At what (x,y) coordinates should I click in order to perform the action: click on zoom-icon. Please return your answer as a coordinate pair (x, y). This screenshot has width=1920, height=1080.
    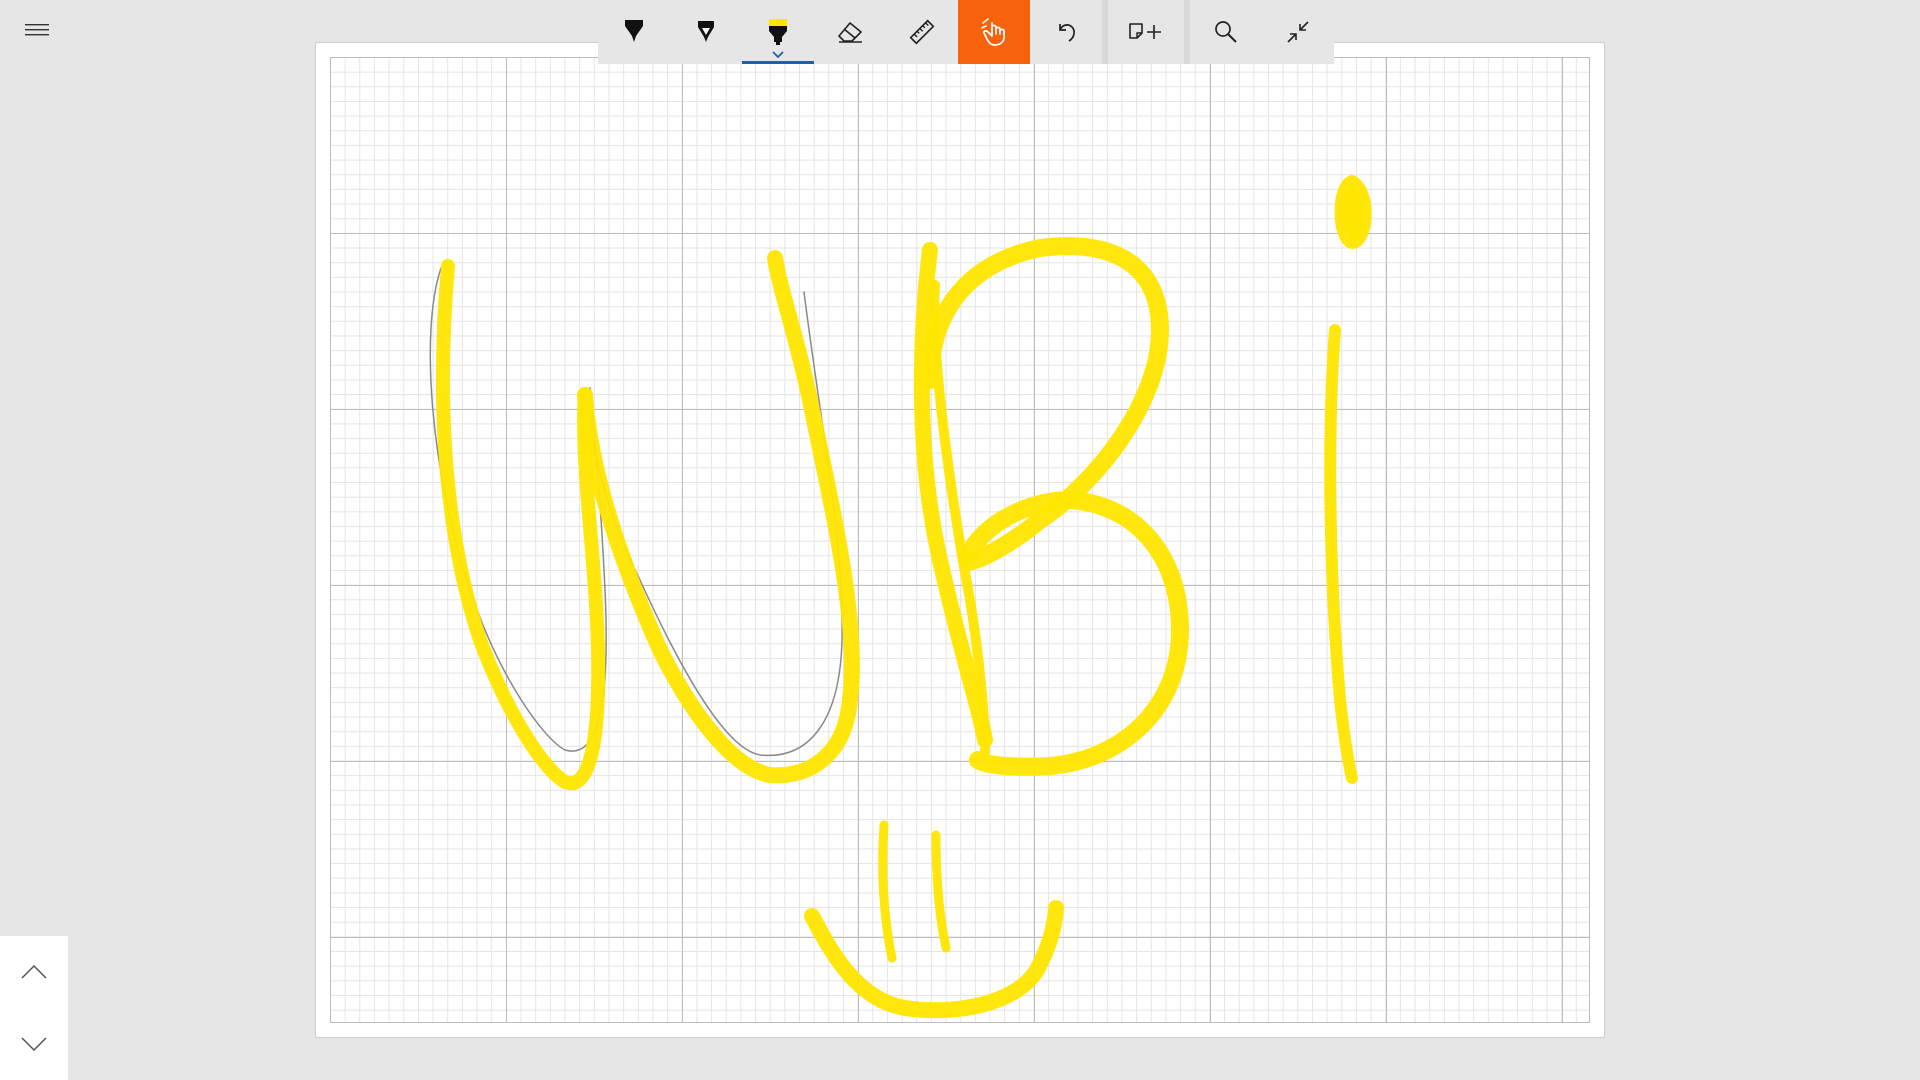
    Looking at the image, I should click on (1226, 32).